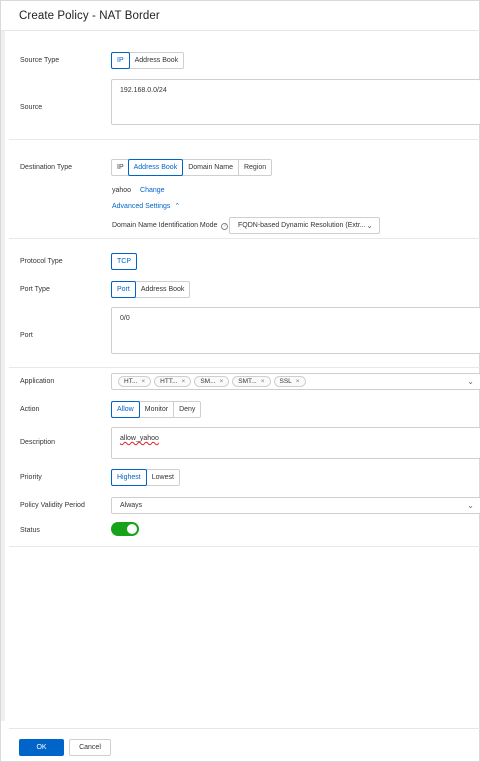 Image resolution: width=480 pixels, height=762 pixels. Describe the element at coordinates (186, 409) in the screenshot. I see `action-deny: Deny` at that location.